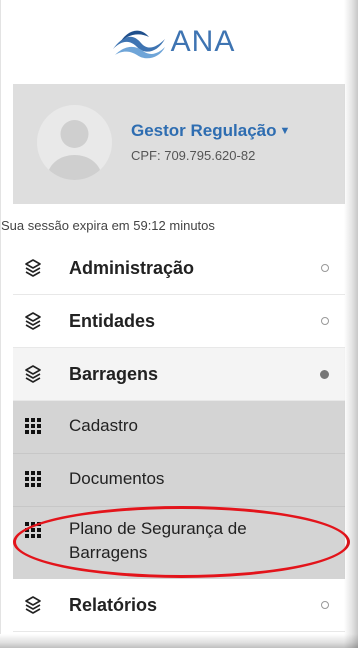 The image size is (358, 648). I want to click on menu-item-label: Relatórios, so click(113, 604).